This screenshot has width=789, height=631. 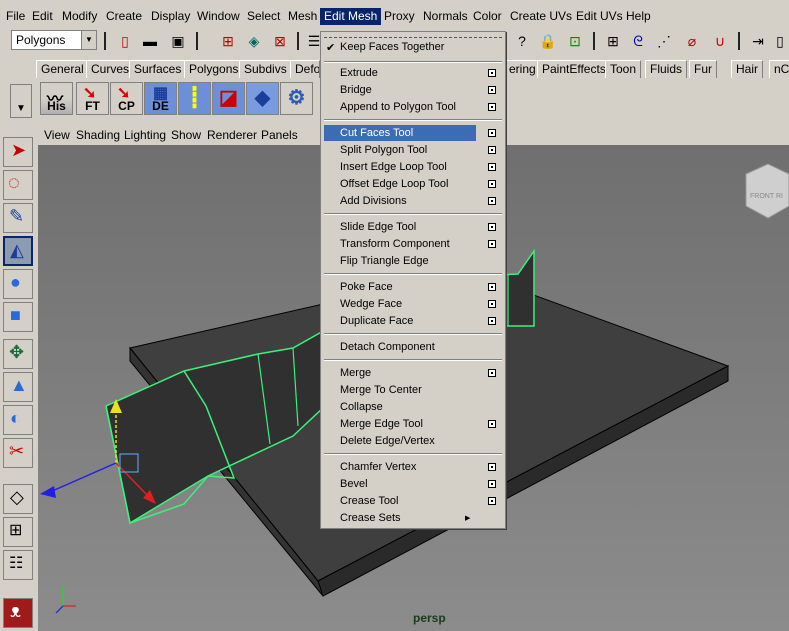 What do you see at coordinates (400, 227) in the screenshot?
I see `menu-item-slide-edge: Slide Edge Tool` at bounding box center [400, 227].